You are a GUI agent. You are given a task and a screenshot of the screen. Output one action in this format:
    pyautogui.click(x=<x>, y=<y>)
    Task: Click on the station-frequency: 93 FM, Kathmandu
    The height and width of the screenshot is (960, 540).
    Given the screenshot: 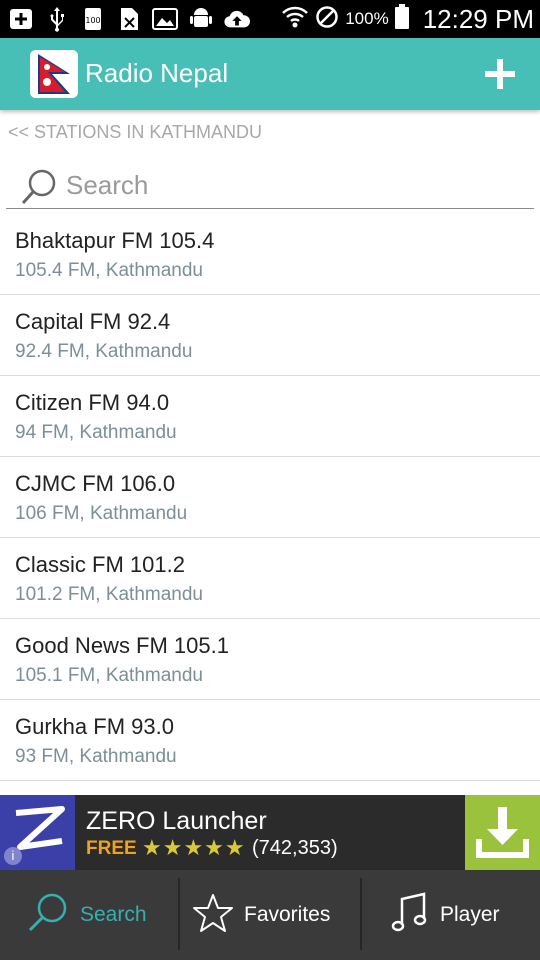 What is the action you would take?
    pyautogui.click(x=96, y=756)
    